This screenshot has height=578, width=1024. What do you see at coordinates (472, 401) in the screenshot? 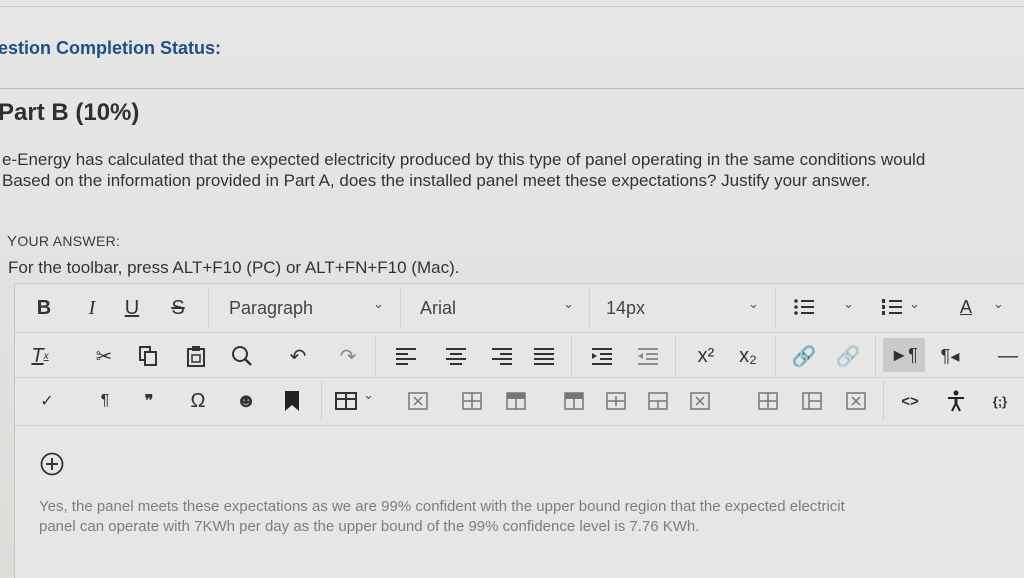
I see `table-row-props-icon` at bounding box center [472, 401].